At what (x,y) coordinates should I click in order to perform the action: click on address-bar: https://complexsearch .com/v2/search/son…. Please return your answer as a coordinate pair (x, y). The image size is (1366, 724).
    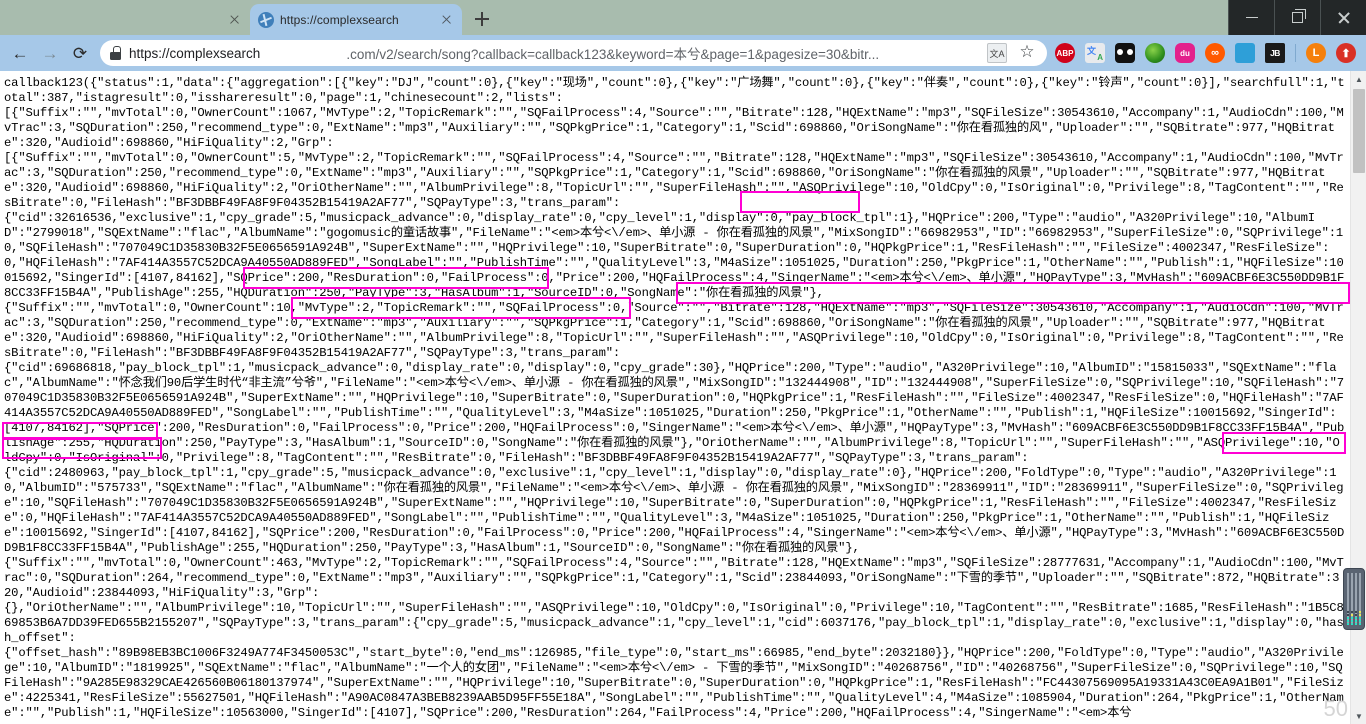
    Looking at the image, I should click on (573, 53).